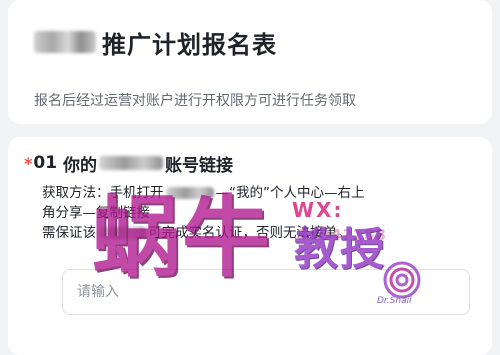 The image size is (500, 355). Describe the element at coordinates (199, 165) in the screenshot. I see `question-label-suffix: 账号链接` at that location.